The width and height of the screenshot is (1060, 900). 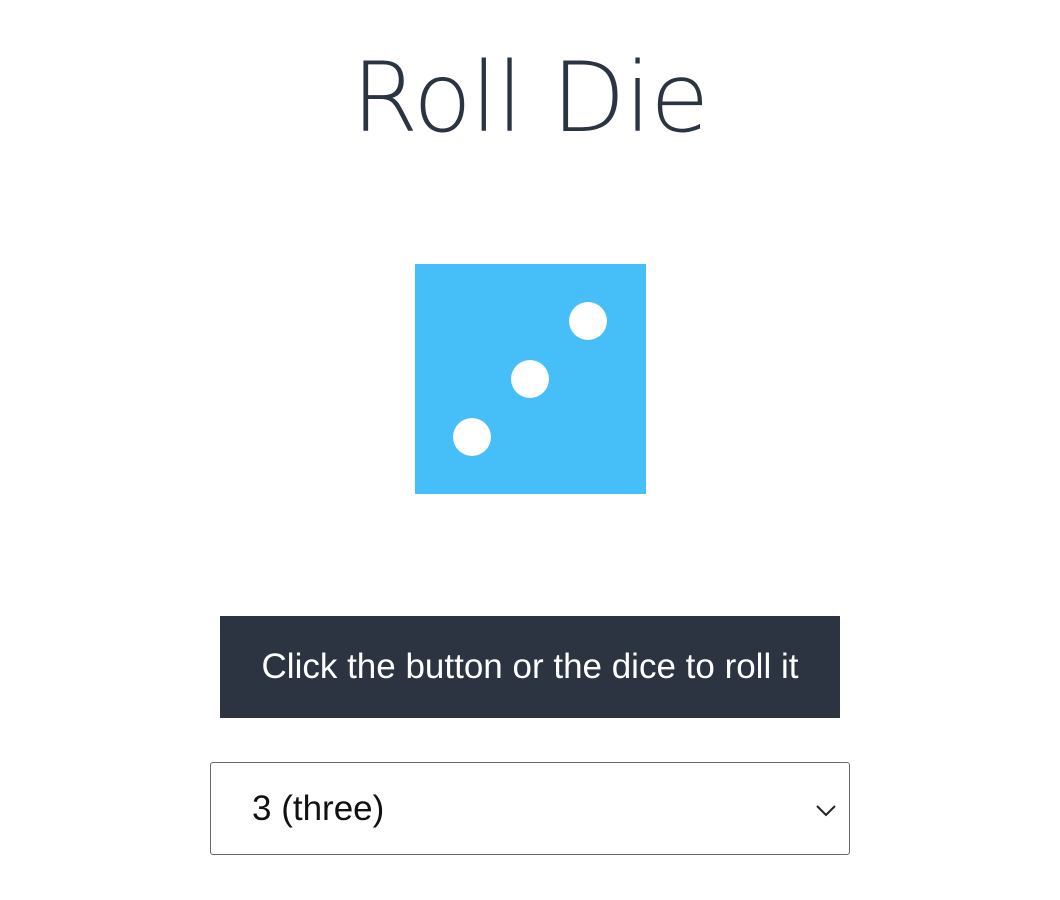 What do you see at coordinates (530, 667) in the screenshot?
I see `roll-button: Click the button or the dice to roll it` at bounding box center [530, 667].